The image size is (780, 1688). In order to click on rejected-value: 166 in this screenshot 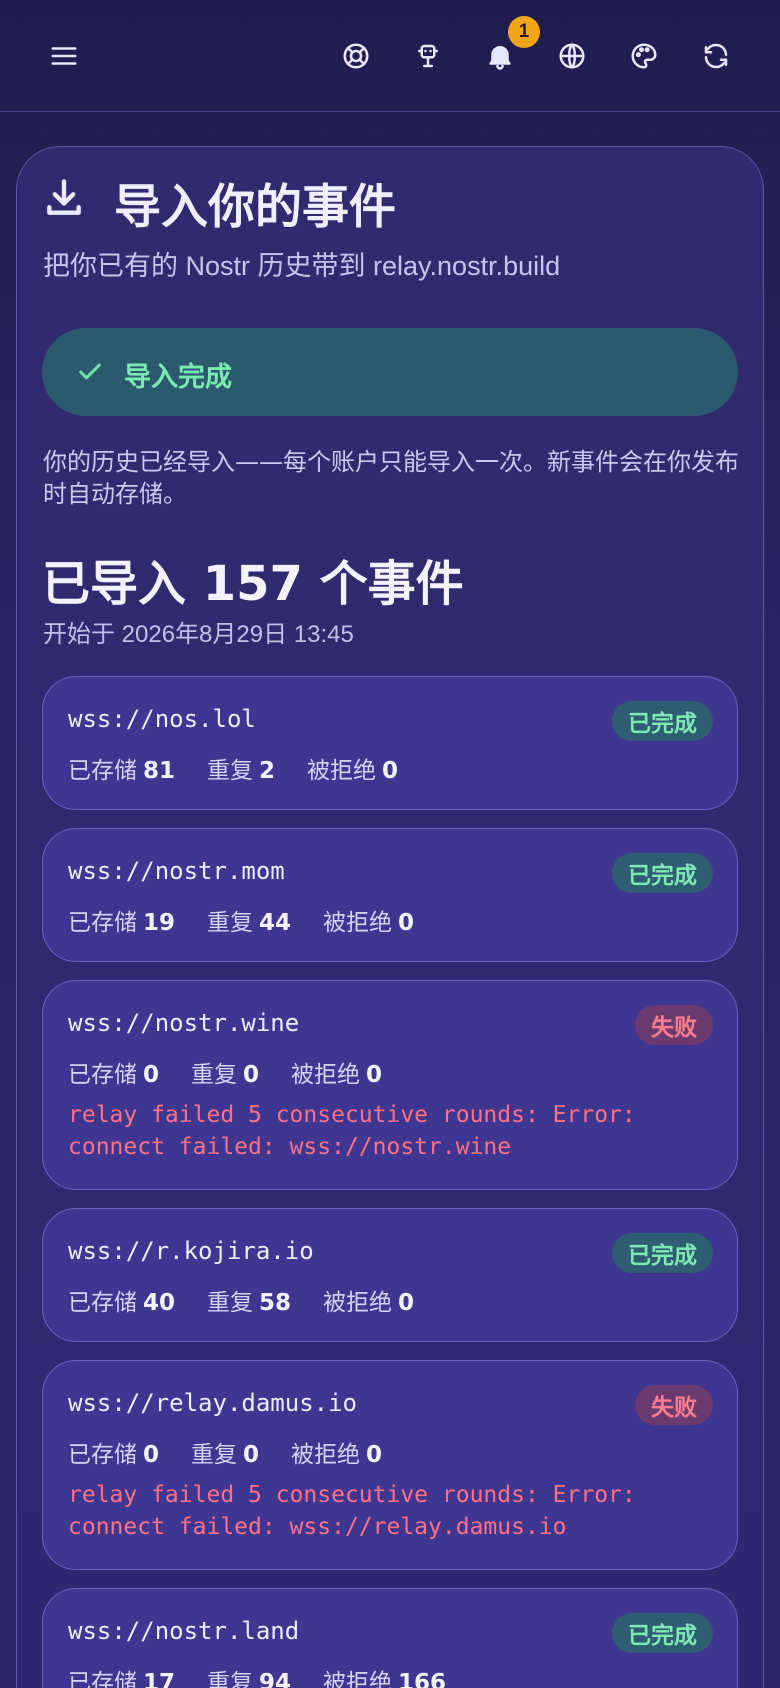, I will do `click(422, 1679)`.